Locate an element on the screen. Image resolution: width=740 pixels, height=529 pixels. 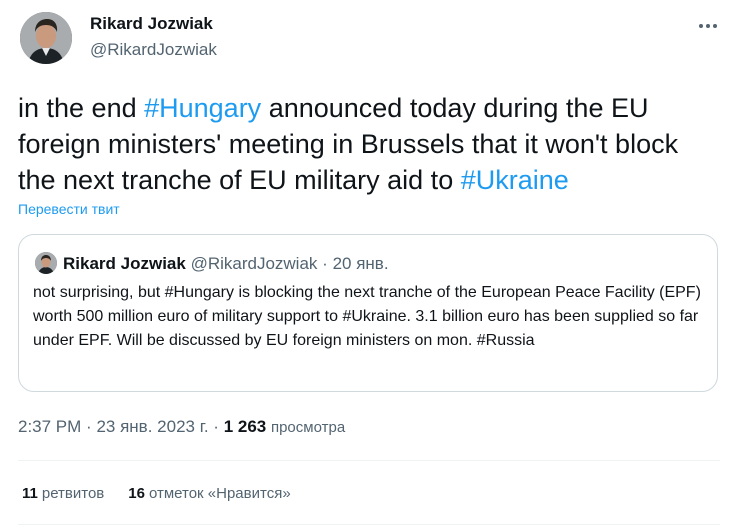
hashtag-hungary: #Hungary is located at coordinates (202, 108).